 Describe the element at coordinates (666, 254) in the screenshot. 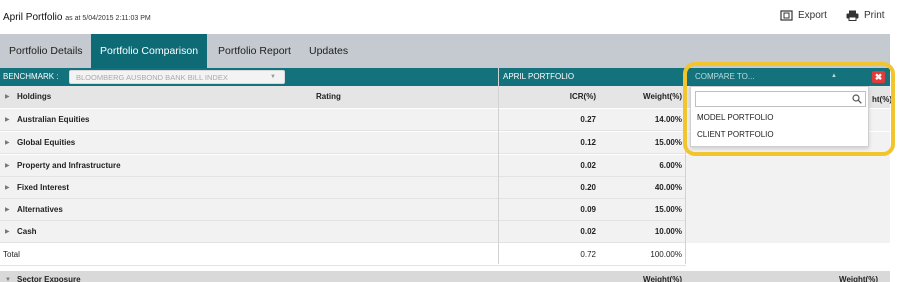

I see `total-weight: 100.00%` at that location.